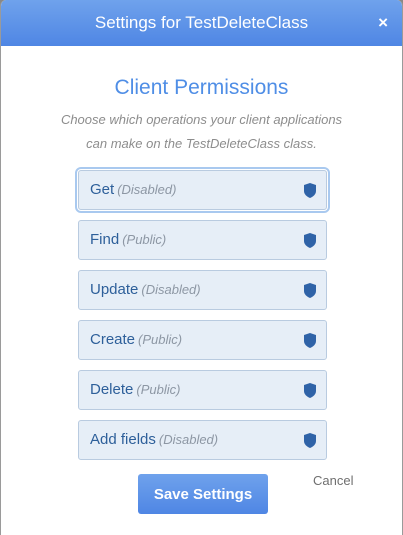  Describe the element at coordinates (123, 439) in the screenshot. I see `permission-label: Add fields` at that location.